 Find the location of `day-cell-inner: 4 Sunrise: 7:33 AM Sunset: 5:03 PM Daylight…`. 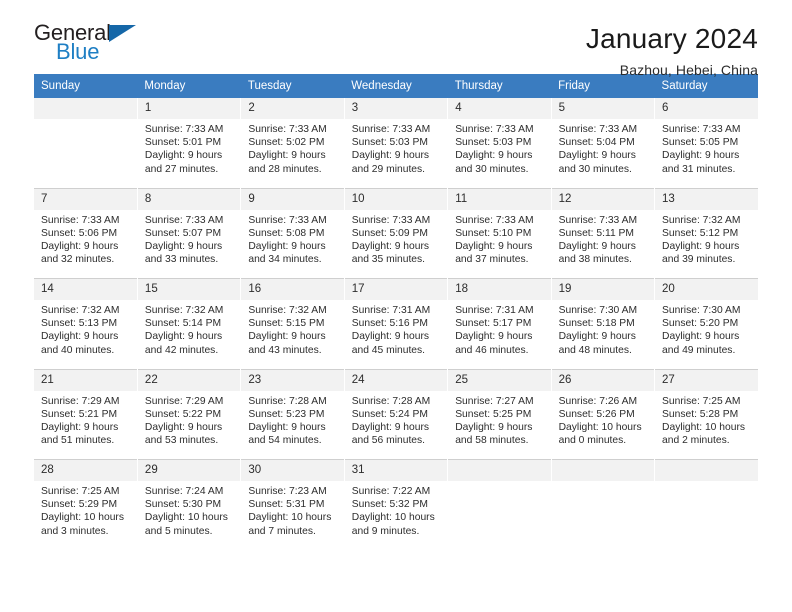

day-cell-inner: 4 Sunrise: 7:33 AM Sunset: 5:03 PM Daylight… is located at coordinates (499, 143).